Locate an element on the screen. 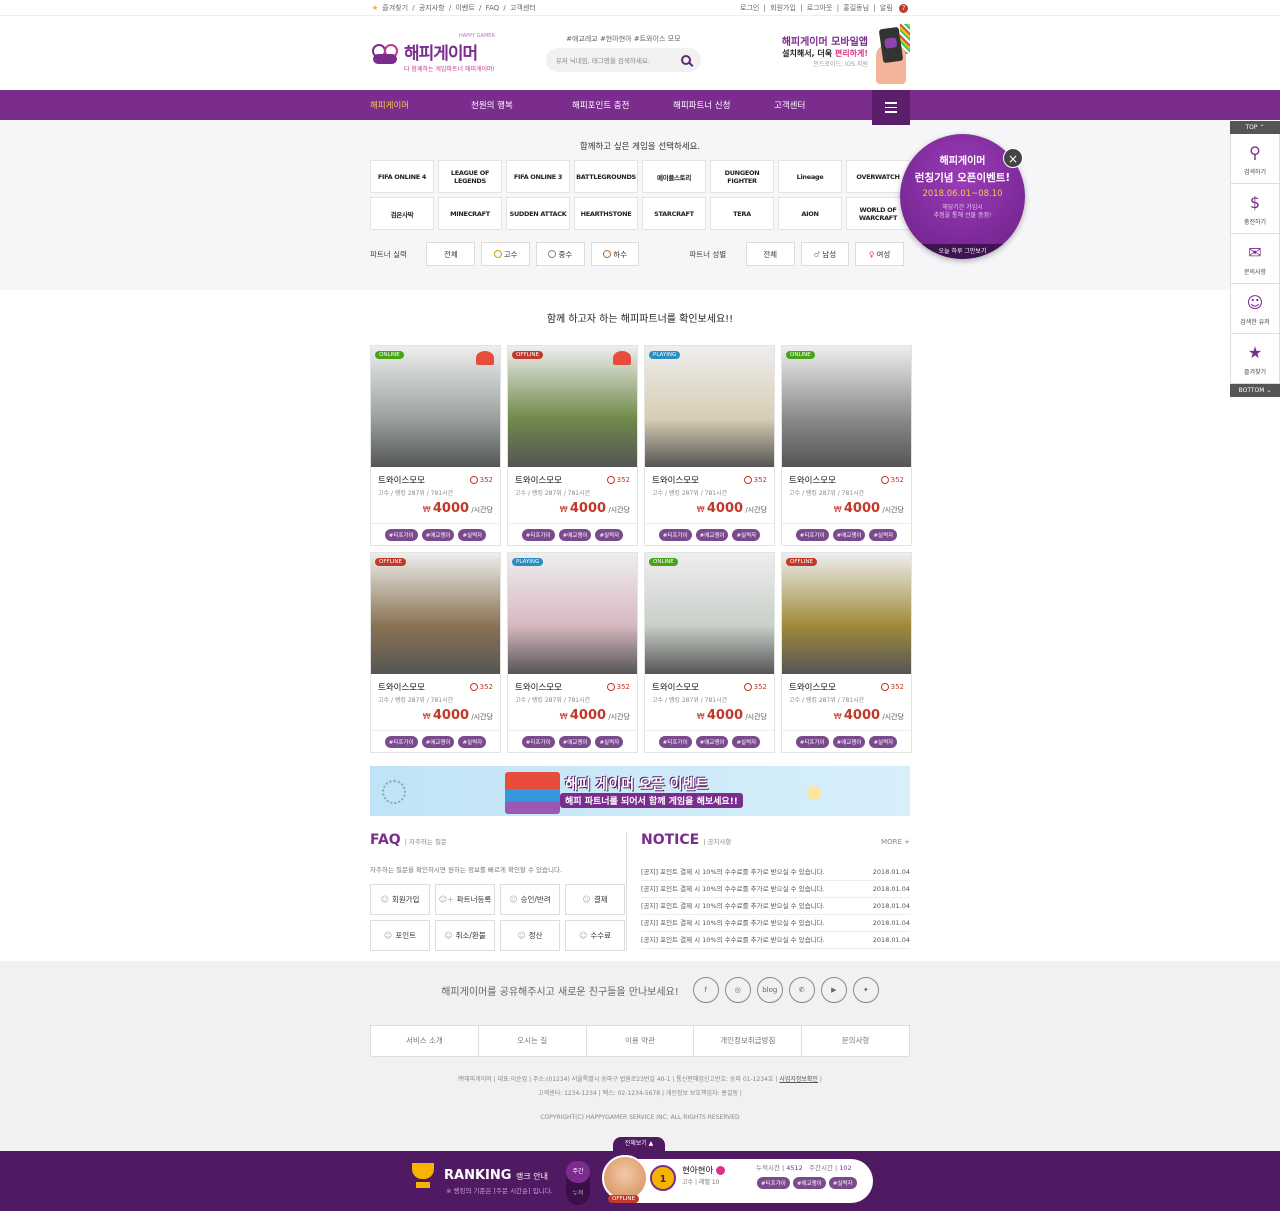 Image resolution: width=1280 pixels, height=1211 pixels. partner-photo: OFFLINE is located at coordinates (846, 613).